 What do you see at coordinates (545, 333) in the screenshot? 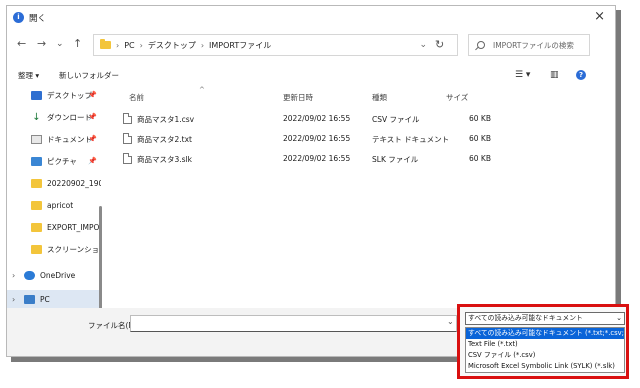
I see `filter-option-all: すべての読み込み可能なドキュメント (*.txt;*.csv;*.slk)` at bounding box center [545, 333].